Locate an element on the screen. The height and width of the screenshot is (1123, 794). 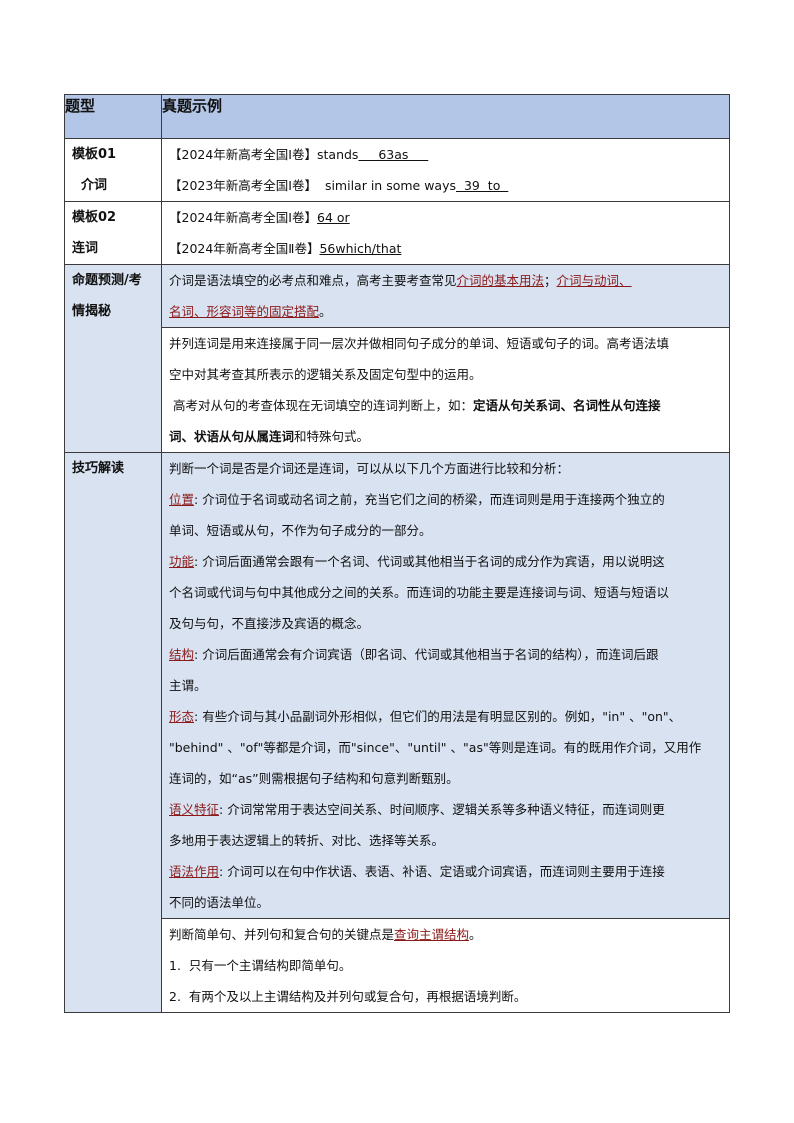
row2-answer-1: 64 or is located at coordinates (333, 217).